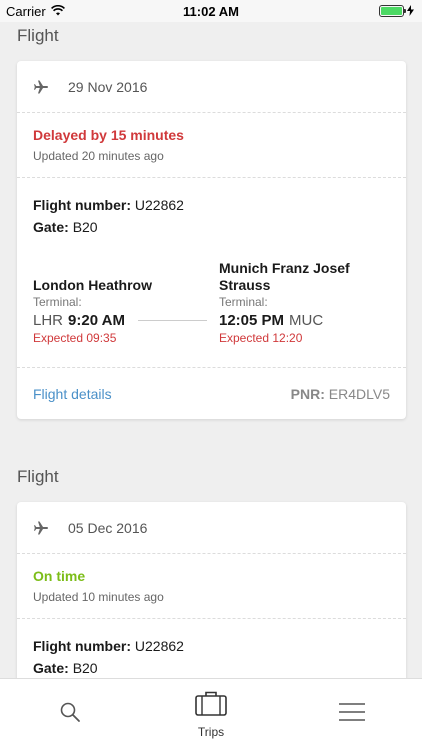 The width and height of the screenshot is (422, 750). What do you see at coordinates (410, 11) in the screenshot?
I see `charging-icon` at bounding box center [410, 11].